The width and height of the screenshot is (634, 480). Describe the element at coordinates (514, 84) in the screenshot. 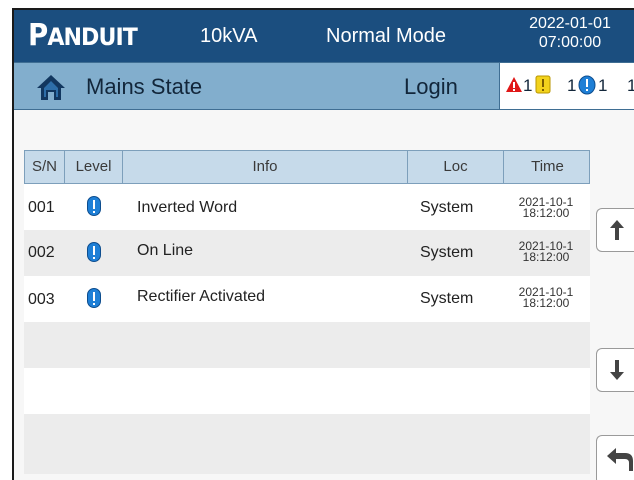

I see `critical-alarm-icon` at that location.